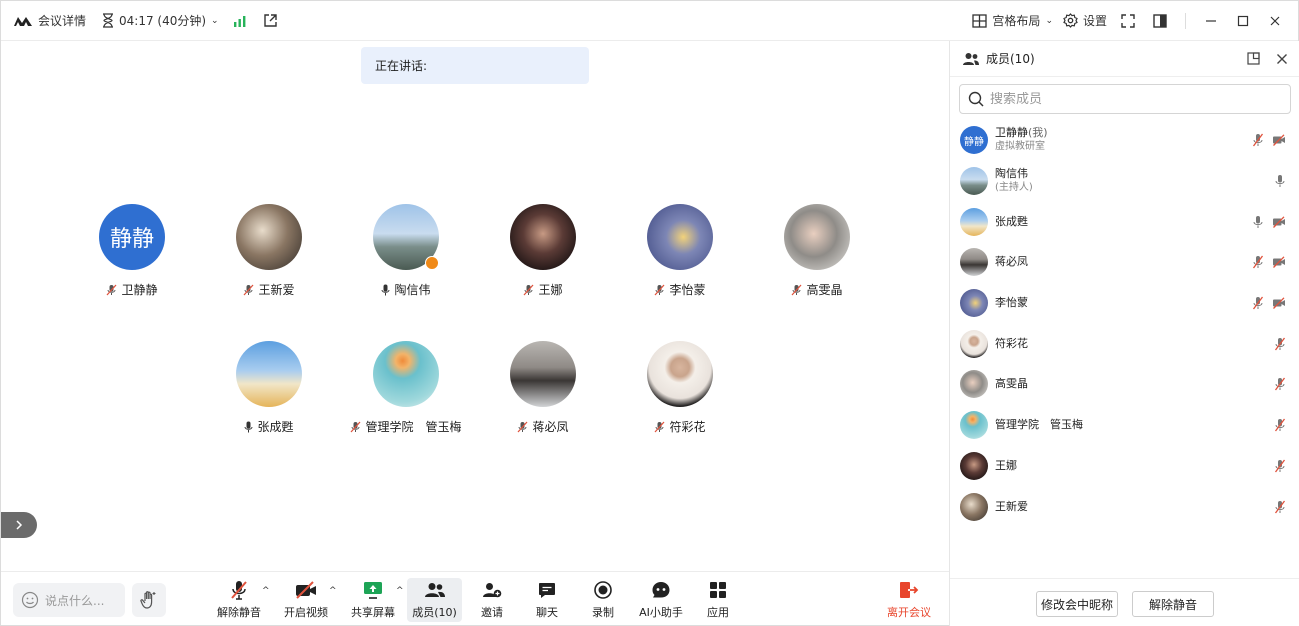  What do you see at coordinates (239, 612) in the screenshot?
I see `unmute-label: 解除静音` at bounding box center [239, 612].